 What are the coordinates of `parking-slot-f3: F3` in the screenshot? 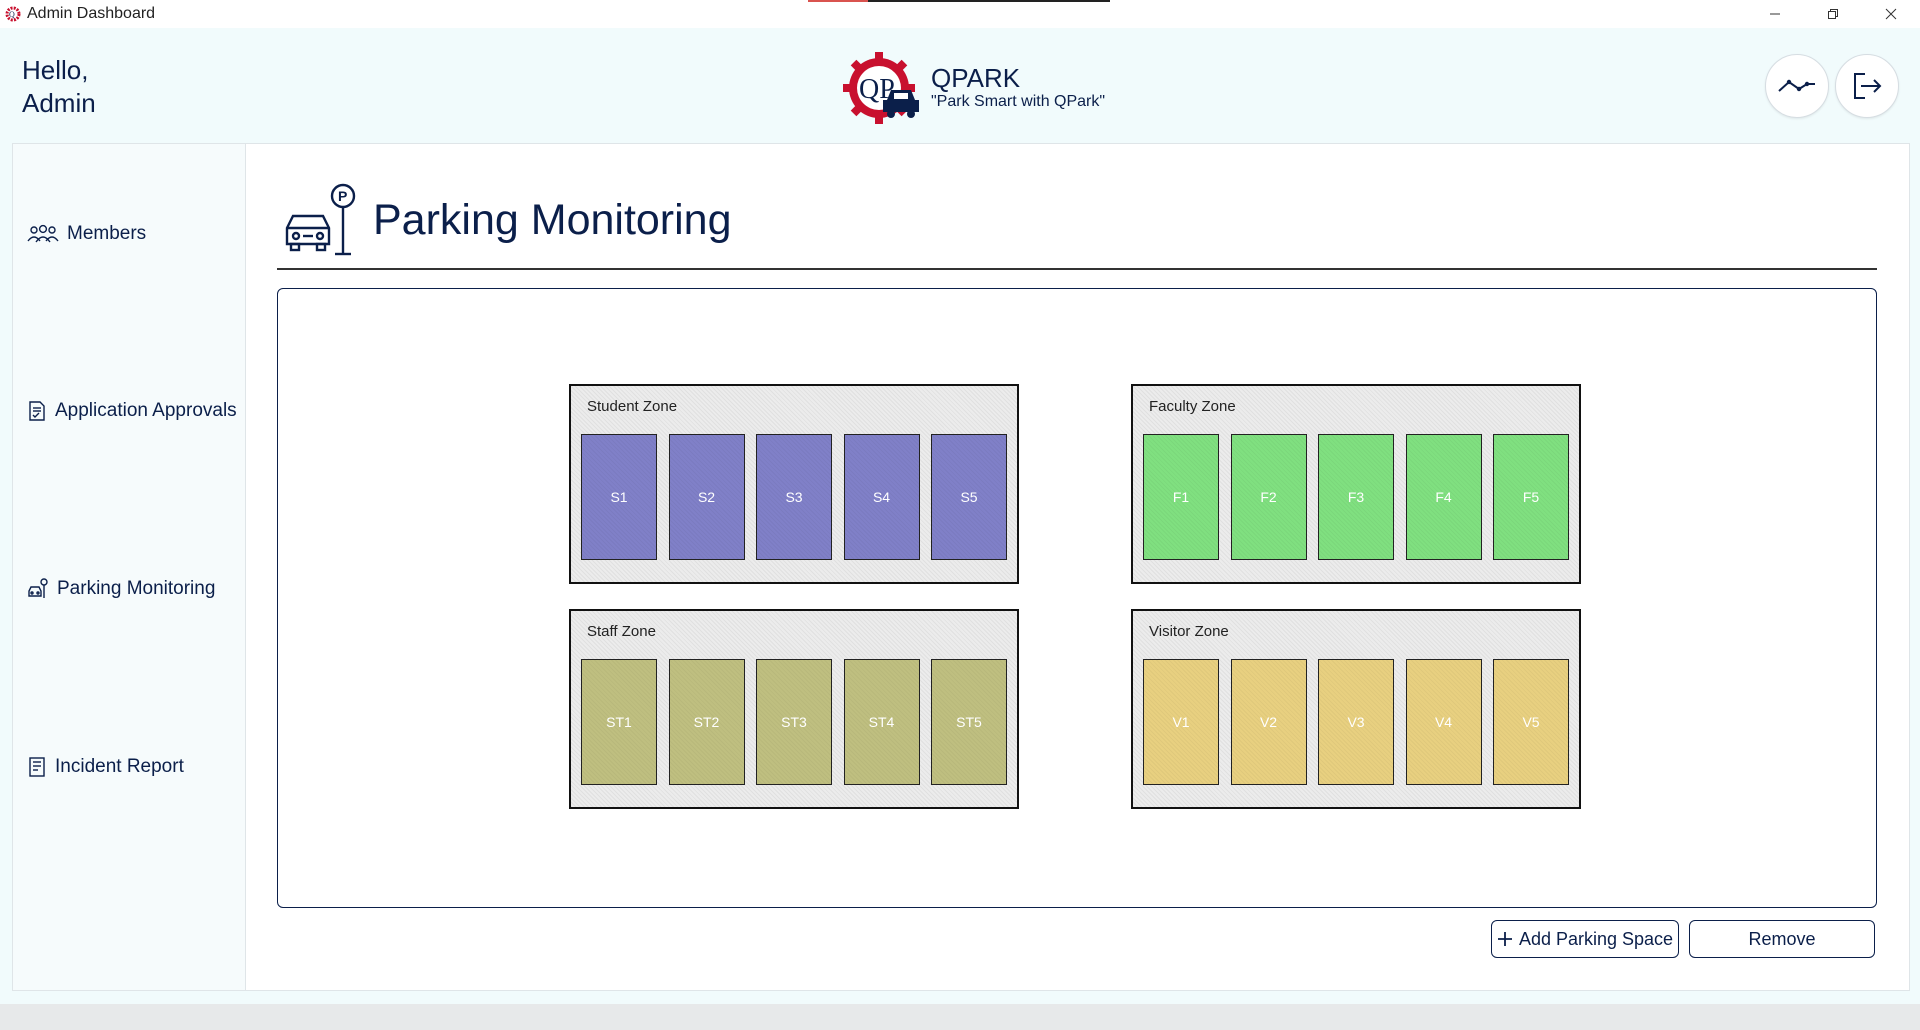 It's located at (1356, 497).